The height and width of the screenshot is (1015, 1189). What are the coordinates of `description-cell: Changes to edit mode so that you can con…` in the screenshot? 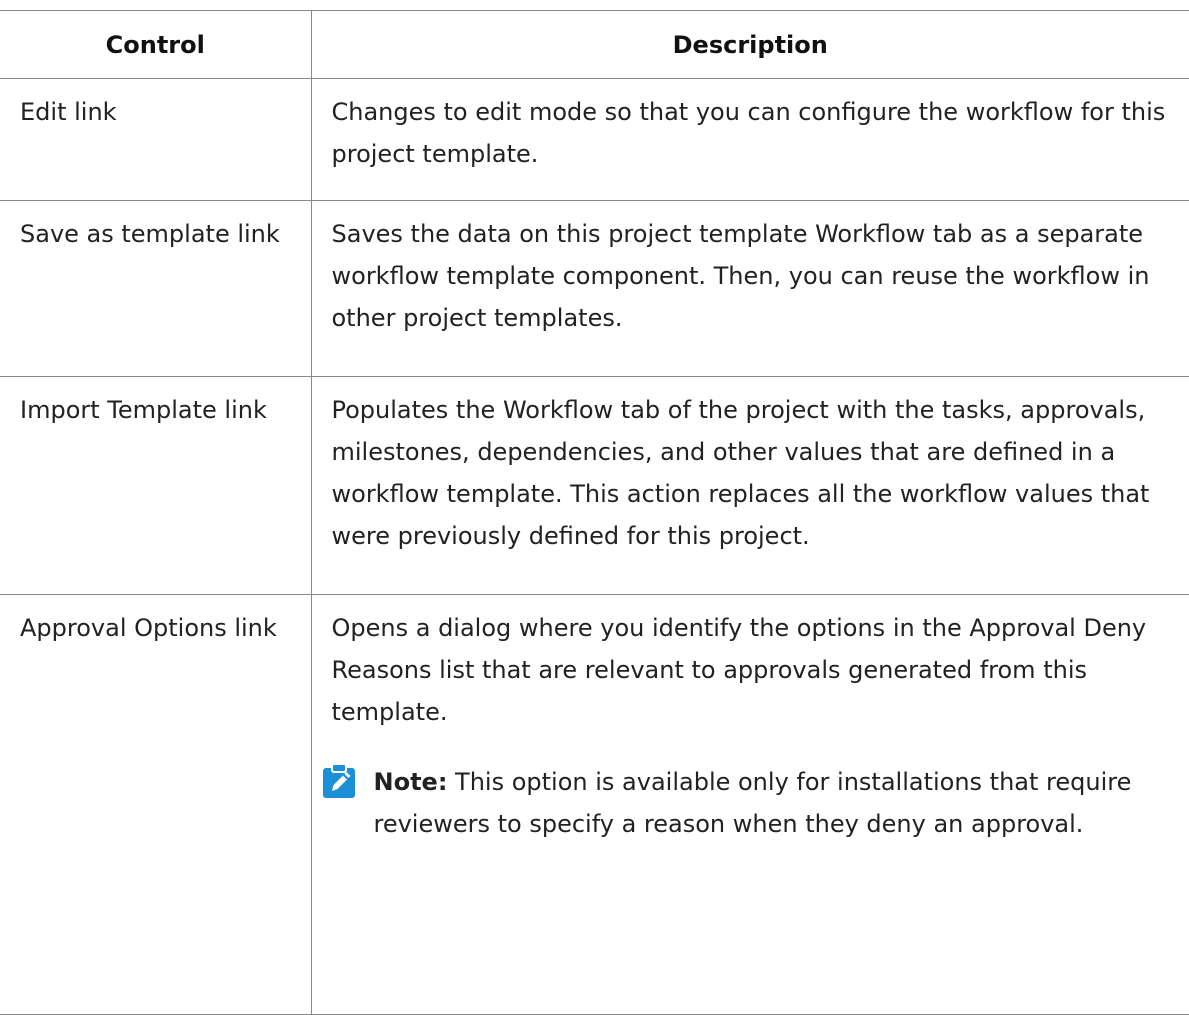 It's located at (749, 139).